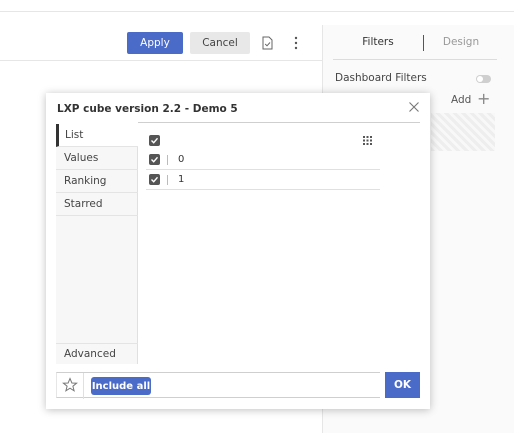 The image size is (514, 433). Describe the element at coordinates (381, 78) in the screenshot. I see `dashboard-filters-label: Dashboard Filters` at that location.